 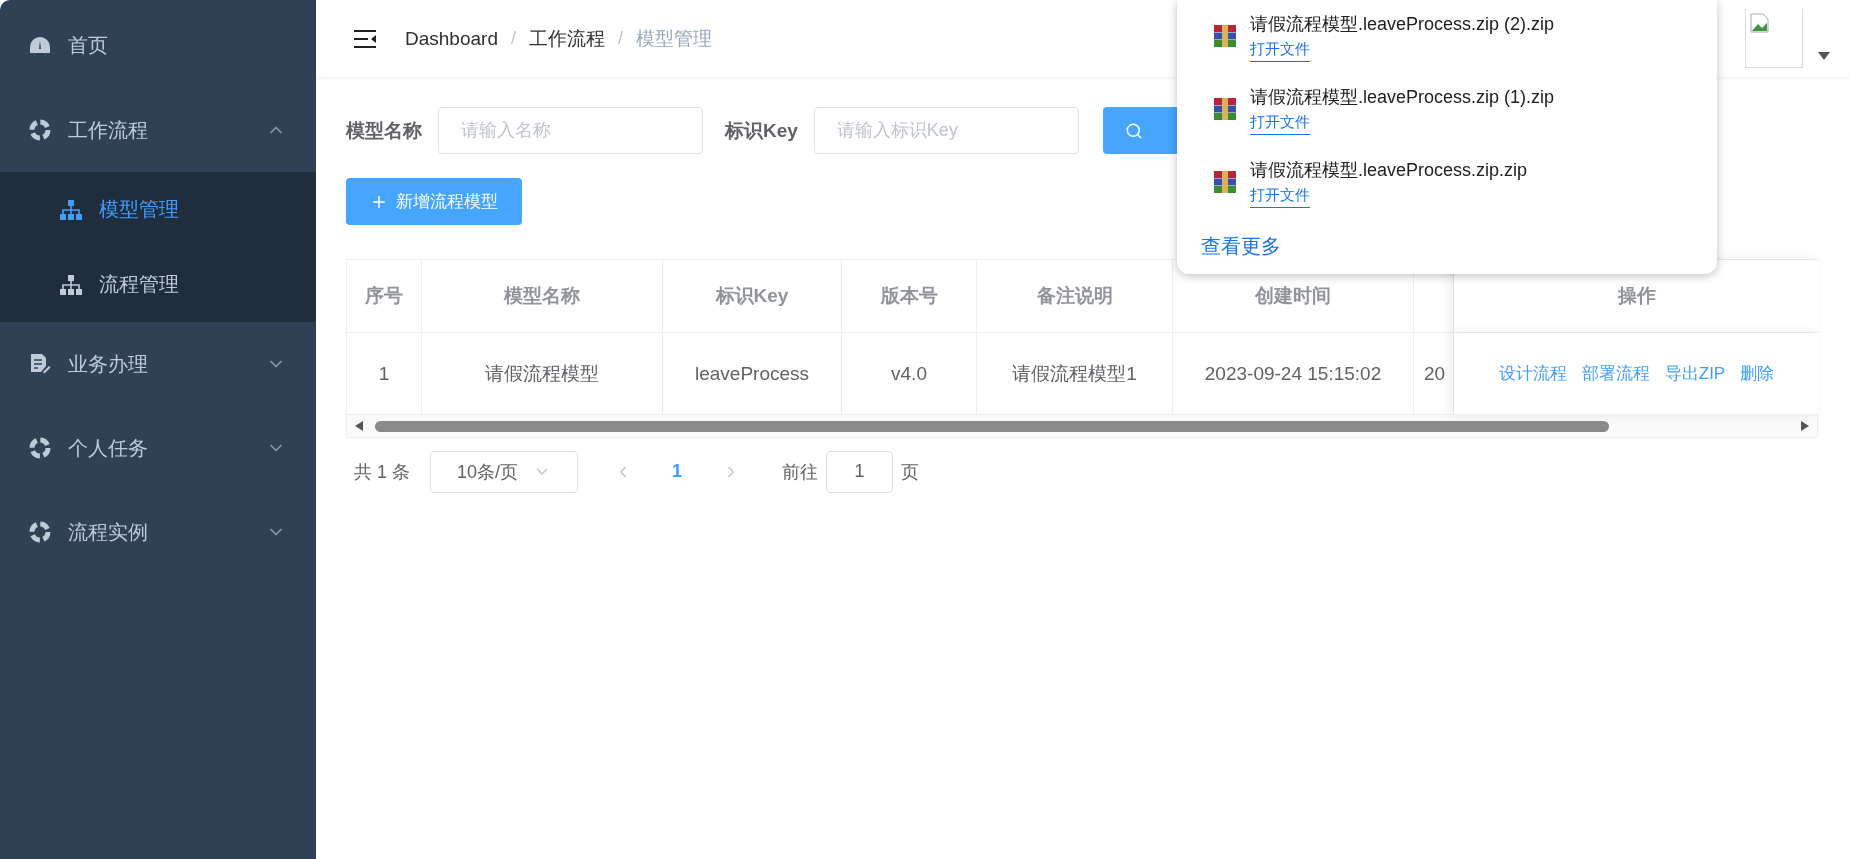 What do you see at coordinates (860, 471) in the screenshot?
I see `goto-field: 1` at bounding box center [860, 471].